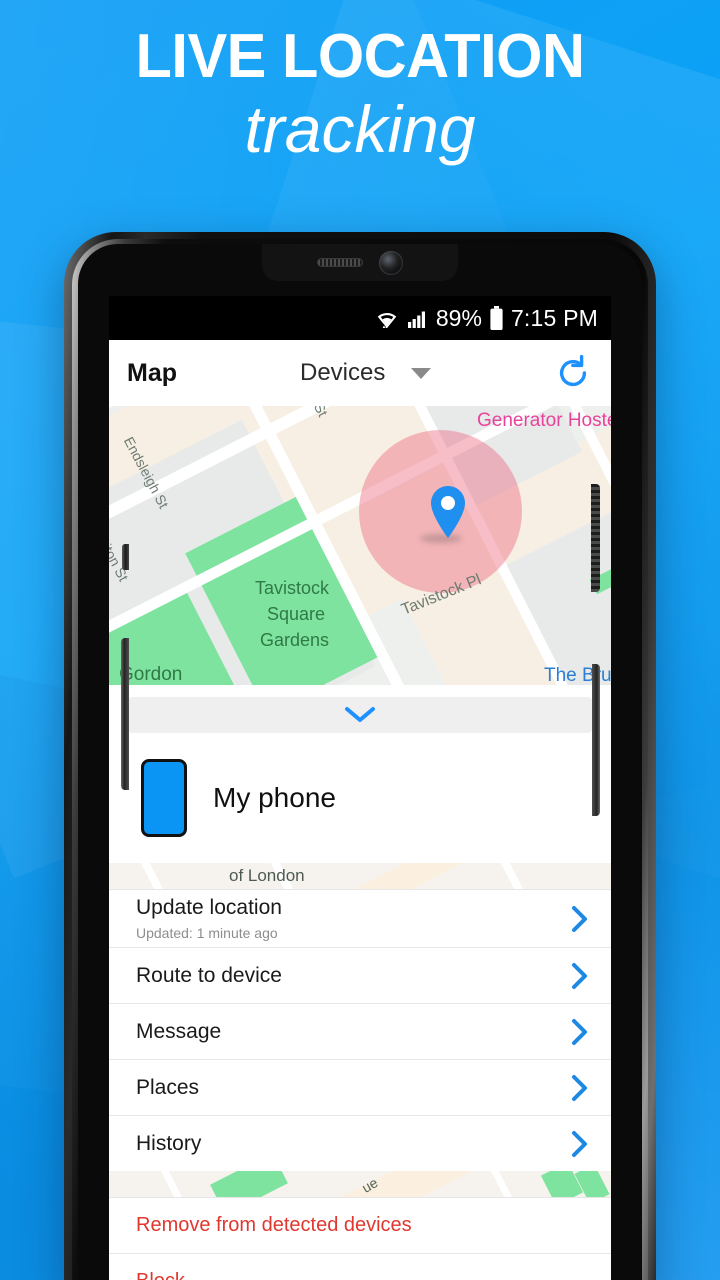  I want to click on map-park-label-line1: Tavistock, so click(292, 588).